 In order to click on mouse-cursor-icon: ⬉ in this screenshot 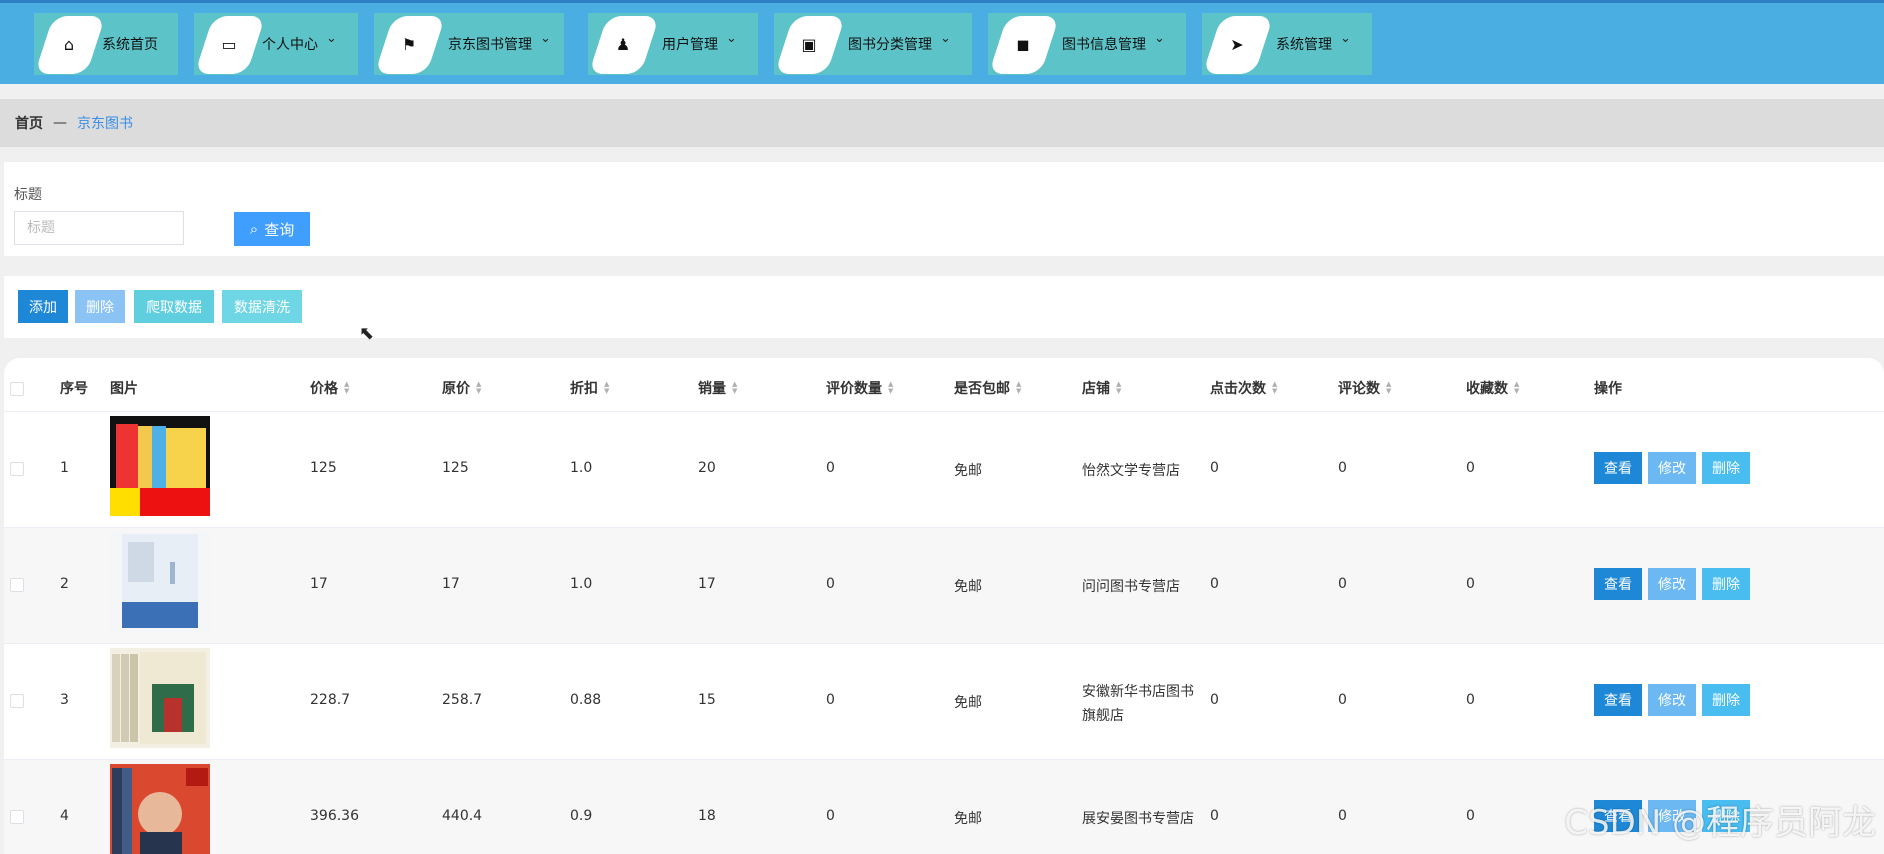, I will do `click(367, 333)`.